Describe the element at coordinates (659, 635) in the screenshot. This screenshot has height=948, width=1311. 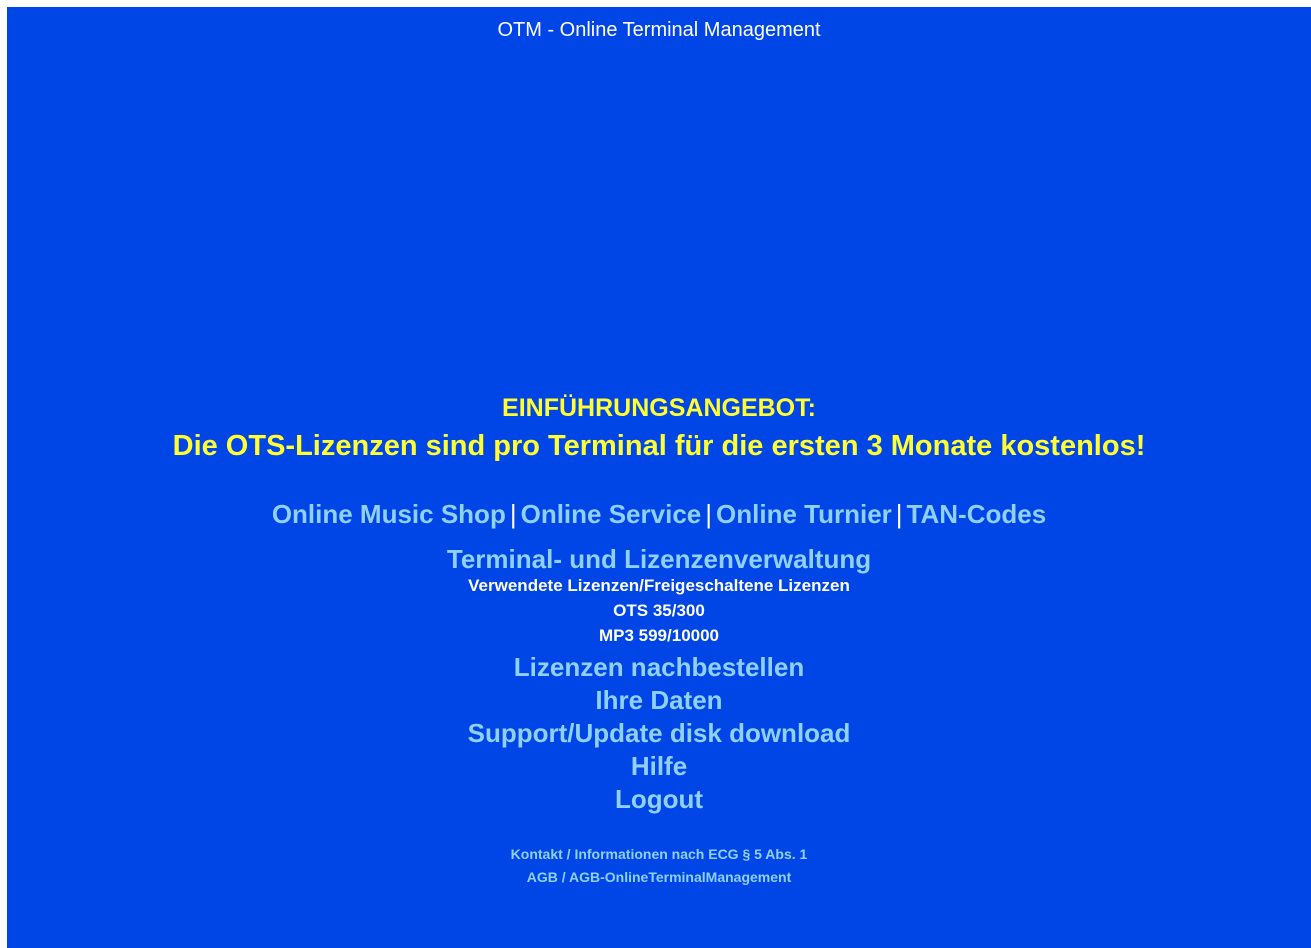
I see `mp3-license-count: MP3 599/10000` at that location.